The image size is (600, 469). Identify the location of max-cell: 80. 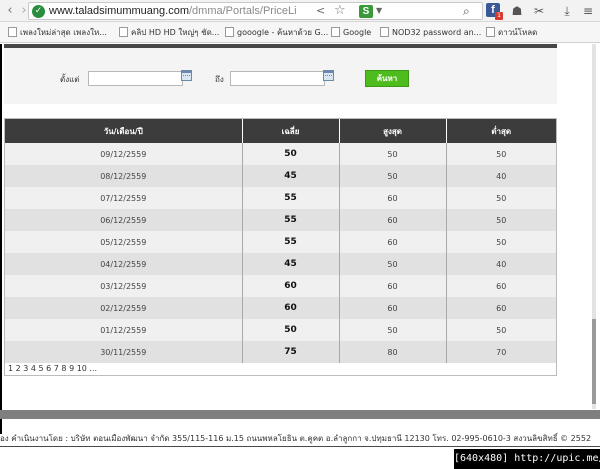
(392, 352).